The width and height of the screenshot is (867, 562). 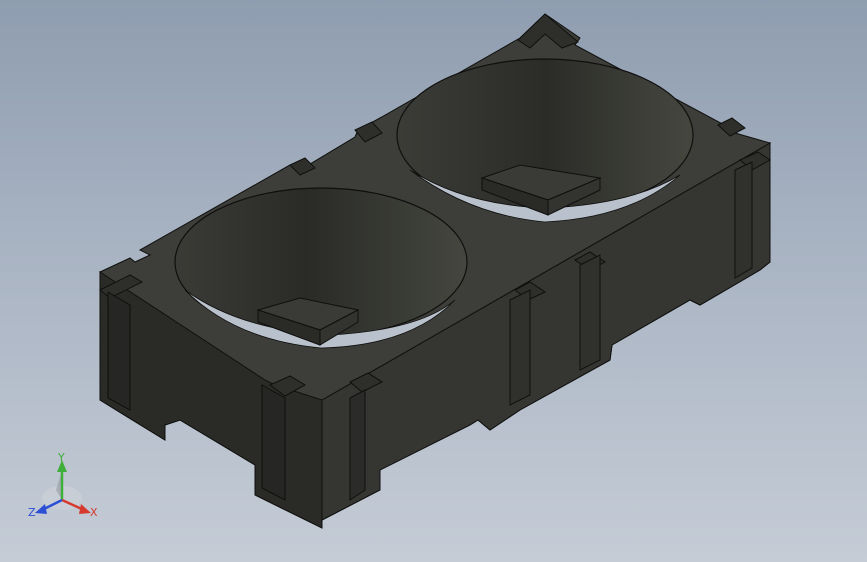 What do you see at coordinates (94, 512) in the screenshot?
I see `x-axis-label: X` at bounding box center [94, 512].